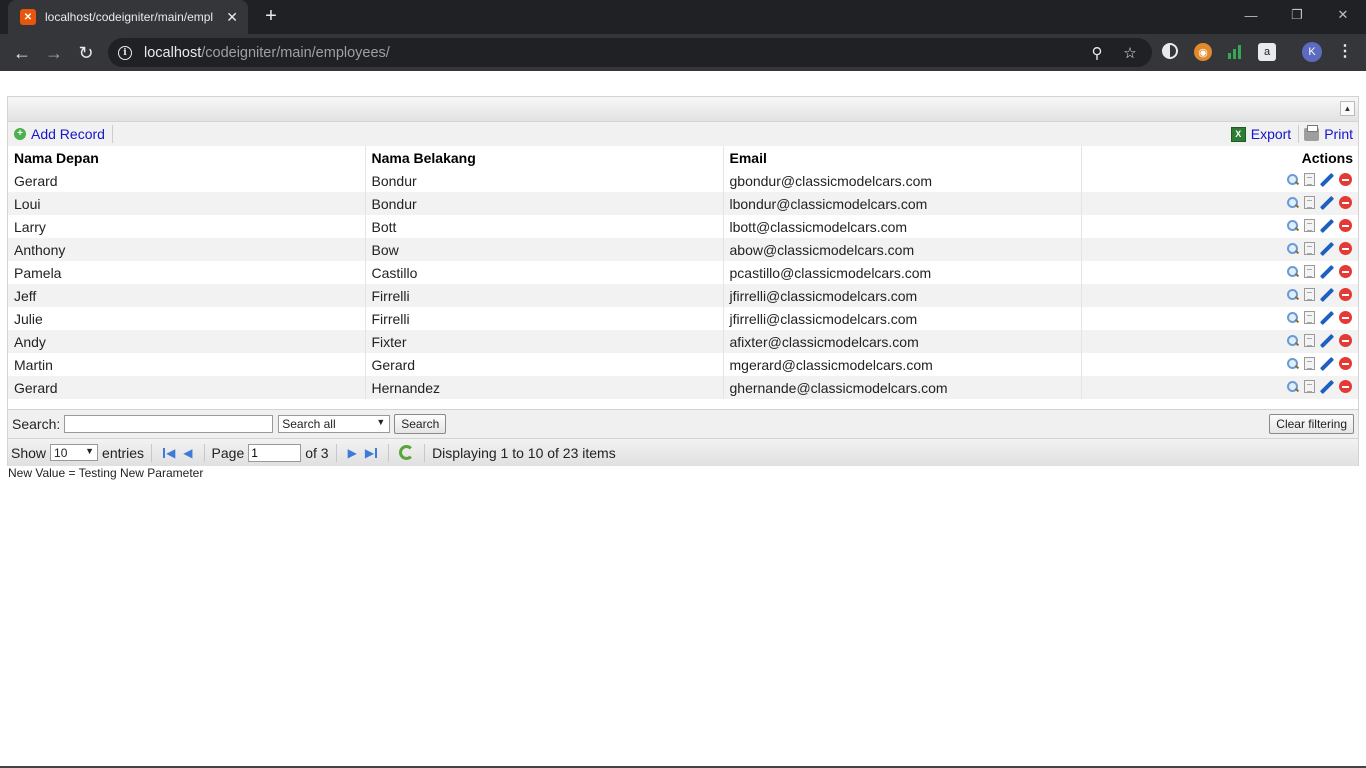 The height and width of the screenshot is (768, 1366). What do you see at coordinates (187, 453) in the screenshot?
I see `previous-page-icon: ◀` at bounding box center [187, 453].